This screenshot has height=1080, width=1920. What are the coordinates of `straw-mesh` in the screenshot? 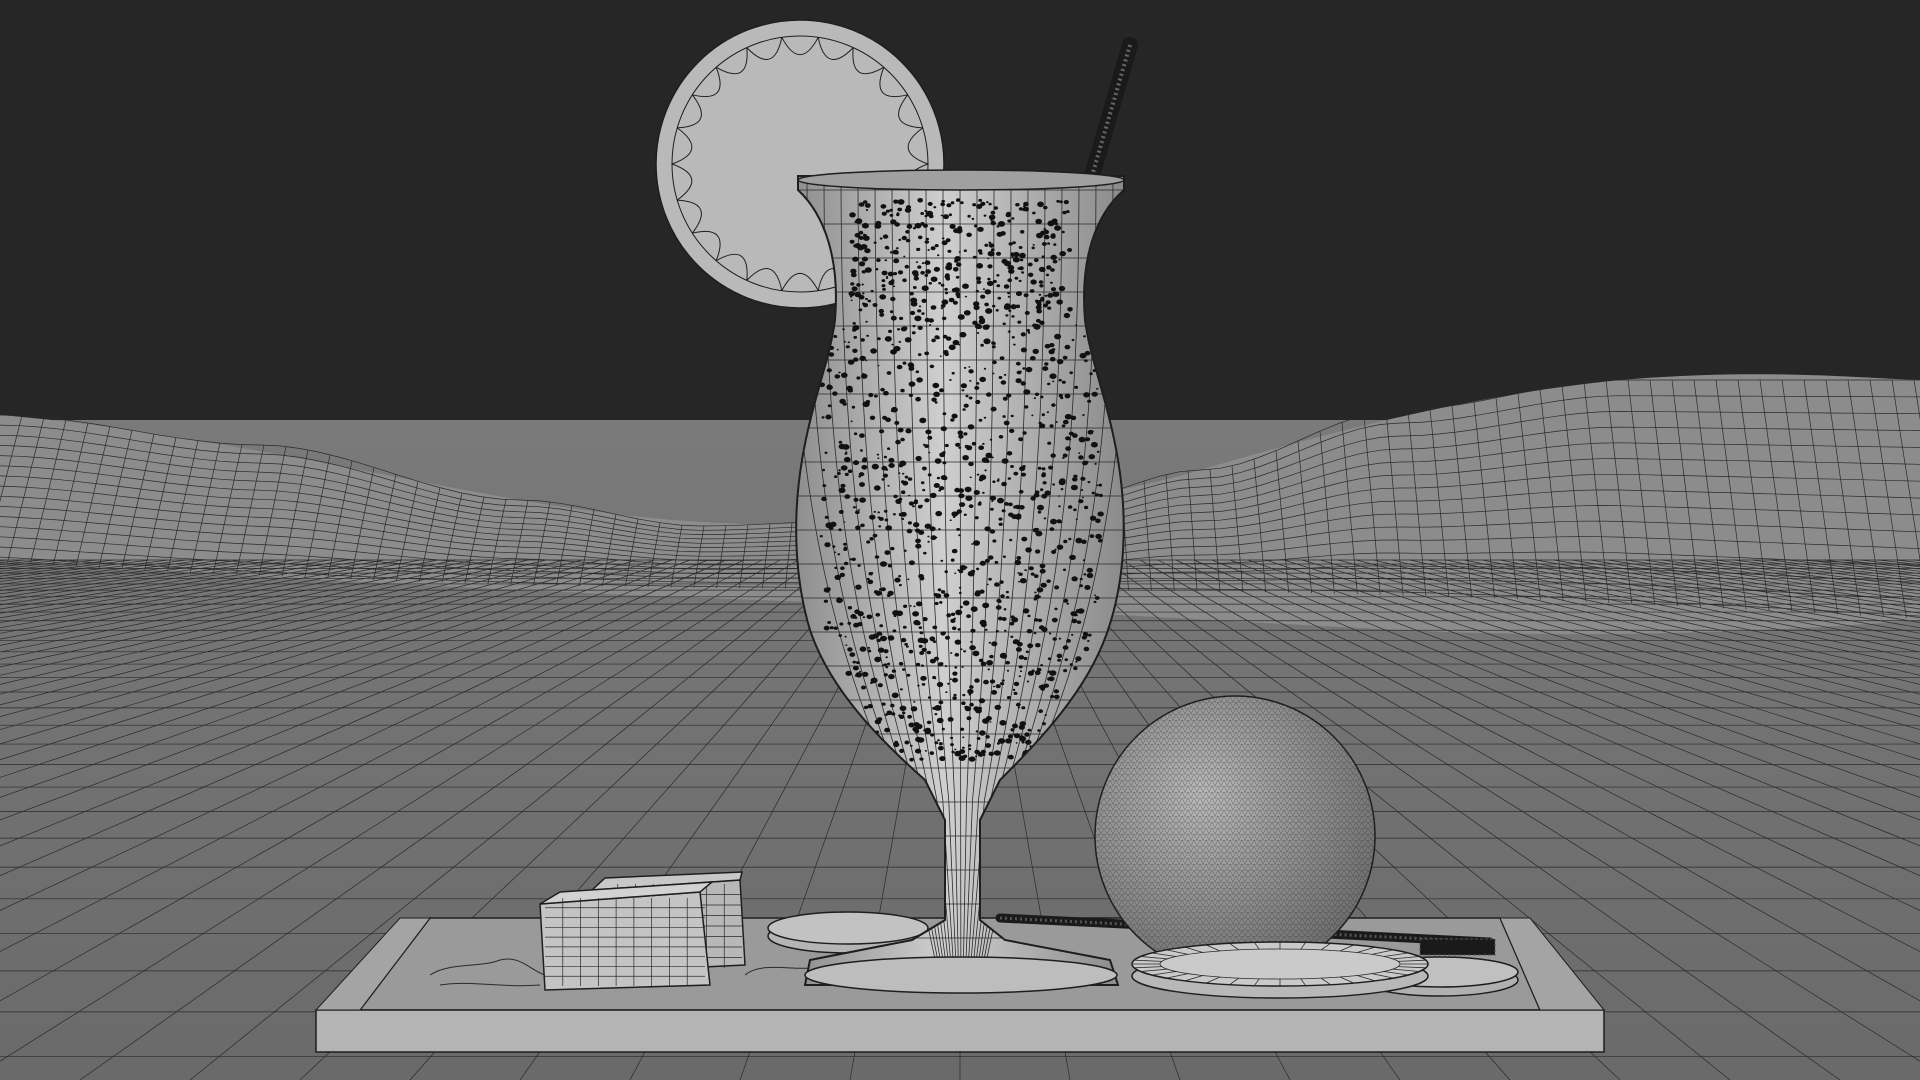 It's located at (1457, 947).